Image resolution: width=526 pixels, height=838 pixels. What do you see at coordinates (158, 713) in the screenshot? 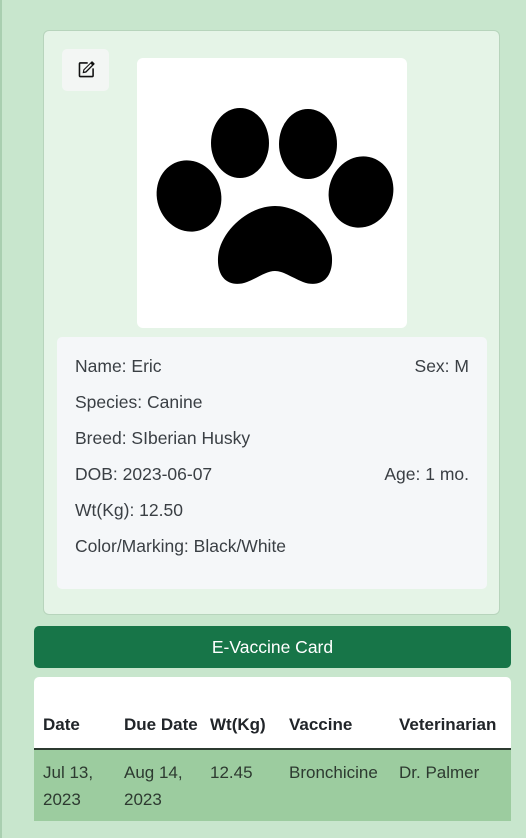
I see `column-header-due-date: Due Date` at bounding box center [158, 713].